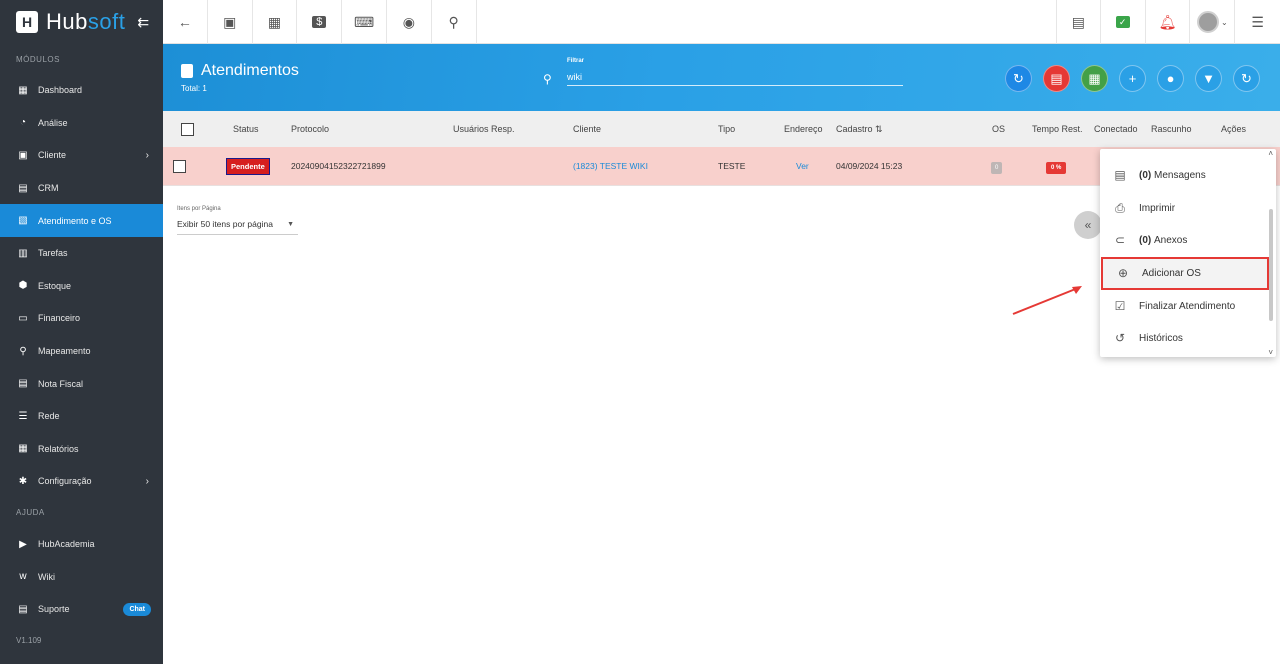 The width and height of the screenshot is (1280, 664). Describe the element at coordinates (1233, 129) in the screenshot. I see `col-acoes: Ações` at that location.